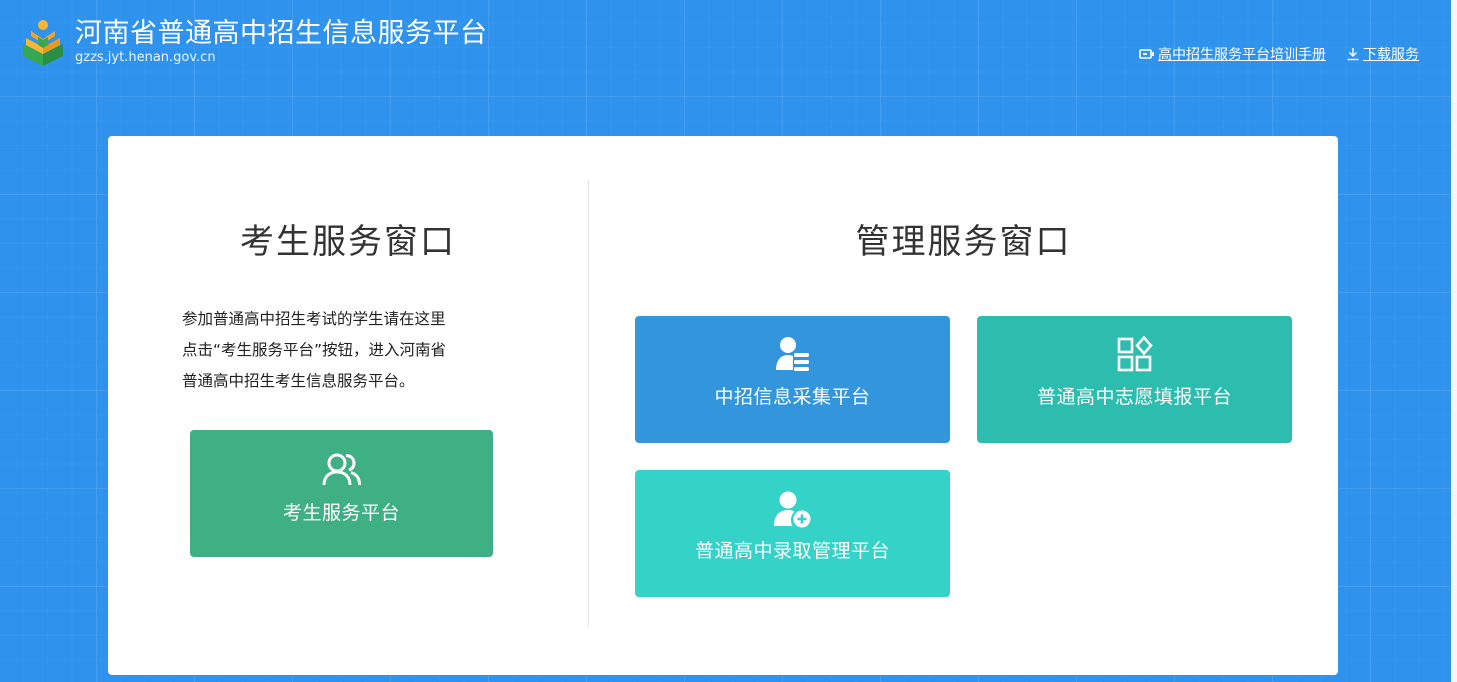 The width and height of the screenshot is (1457, 682). I want to click on top-links: 高中招生服务平台培训手册 下载服务, so click(1279, 54).